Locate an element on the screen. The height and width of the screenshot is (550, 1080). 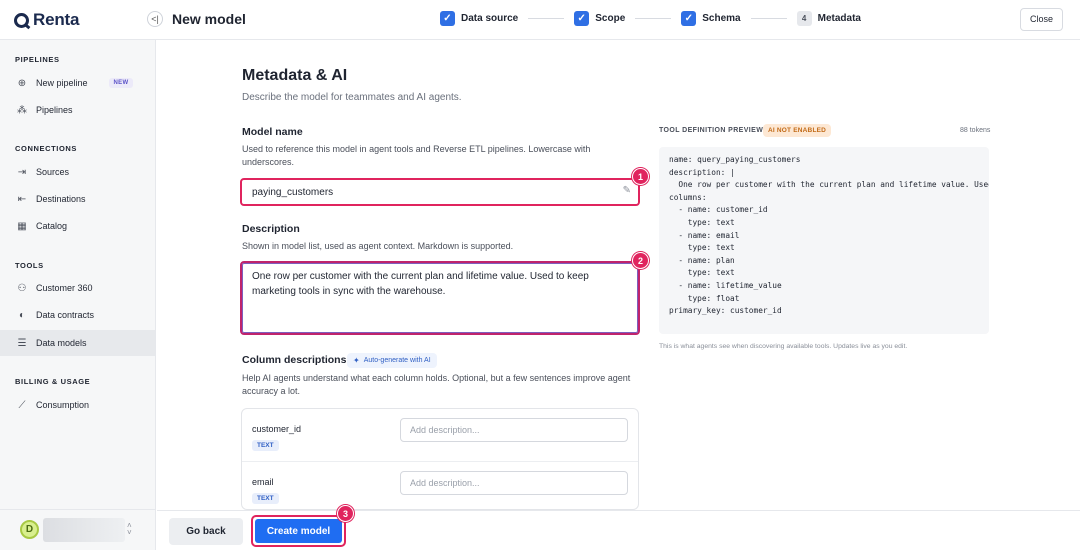
destination-icon: ⇤ is located at coordinates (22, 199).